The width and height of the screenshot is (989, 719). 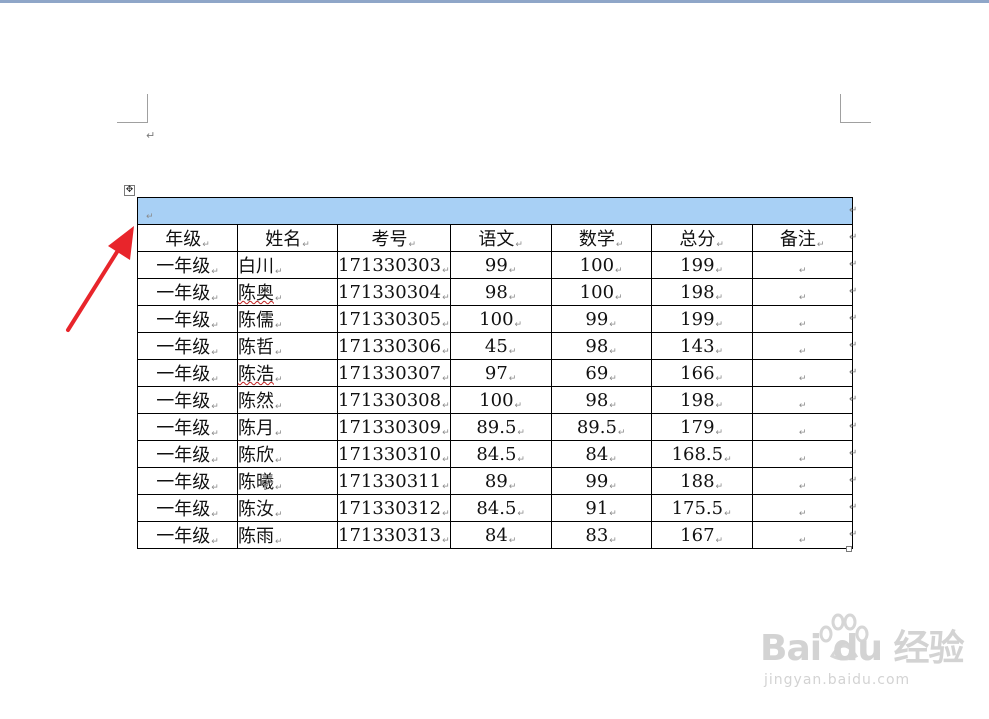 What do you see at coordinates (394, 373) in the screenshot?
I see `table-cell: 171330307↵` at bounding box center [394, 373].